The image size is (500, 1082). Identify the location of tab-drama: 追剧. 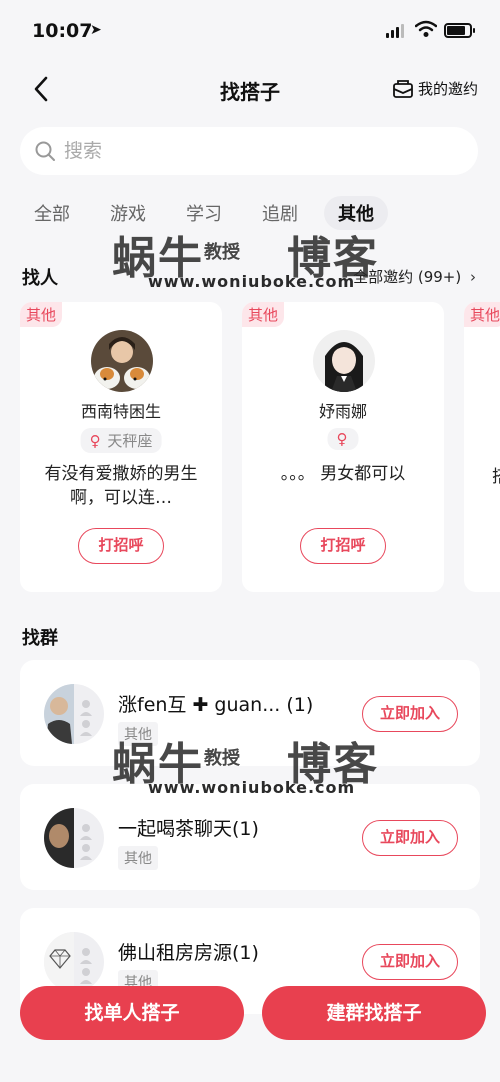
(280, 213).